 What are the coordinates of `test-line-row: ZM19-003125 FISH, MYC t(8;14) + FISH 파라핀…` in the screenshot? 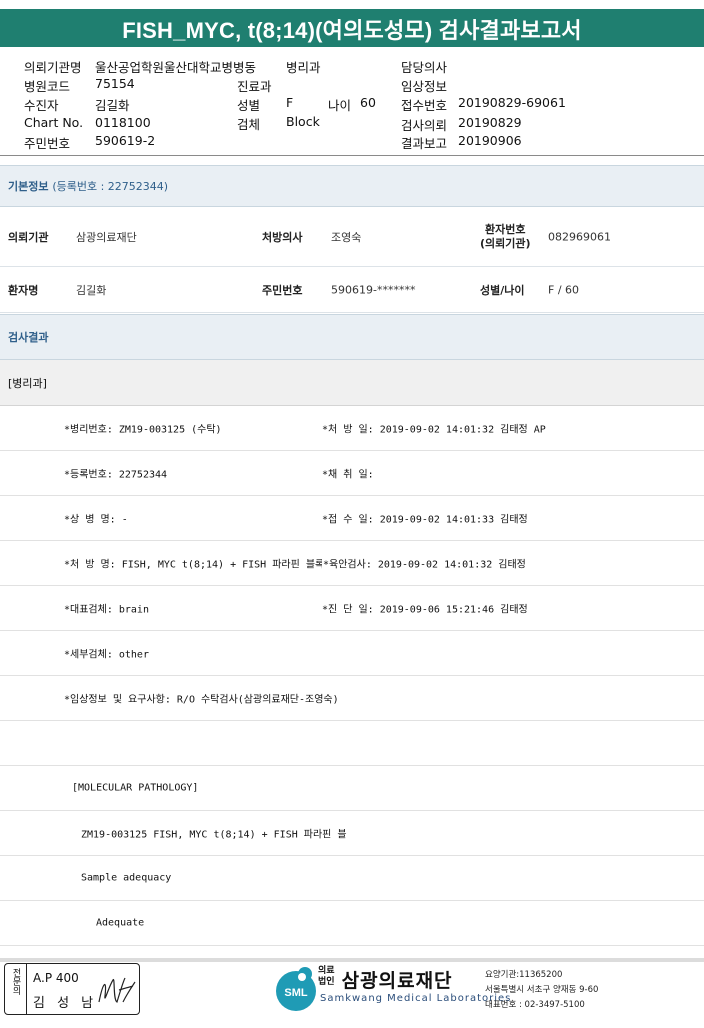 It's located at (352, 833).